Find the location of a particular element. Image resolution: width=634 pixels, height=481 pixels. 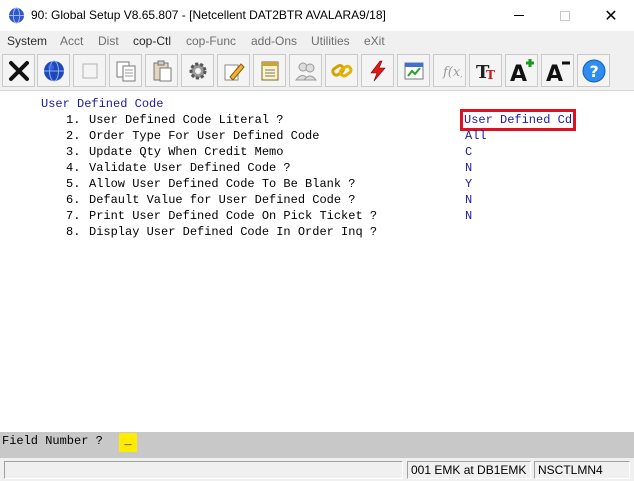

font-decrease-icon: A is located at coordinates (558, 72).